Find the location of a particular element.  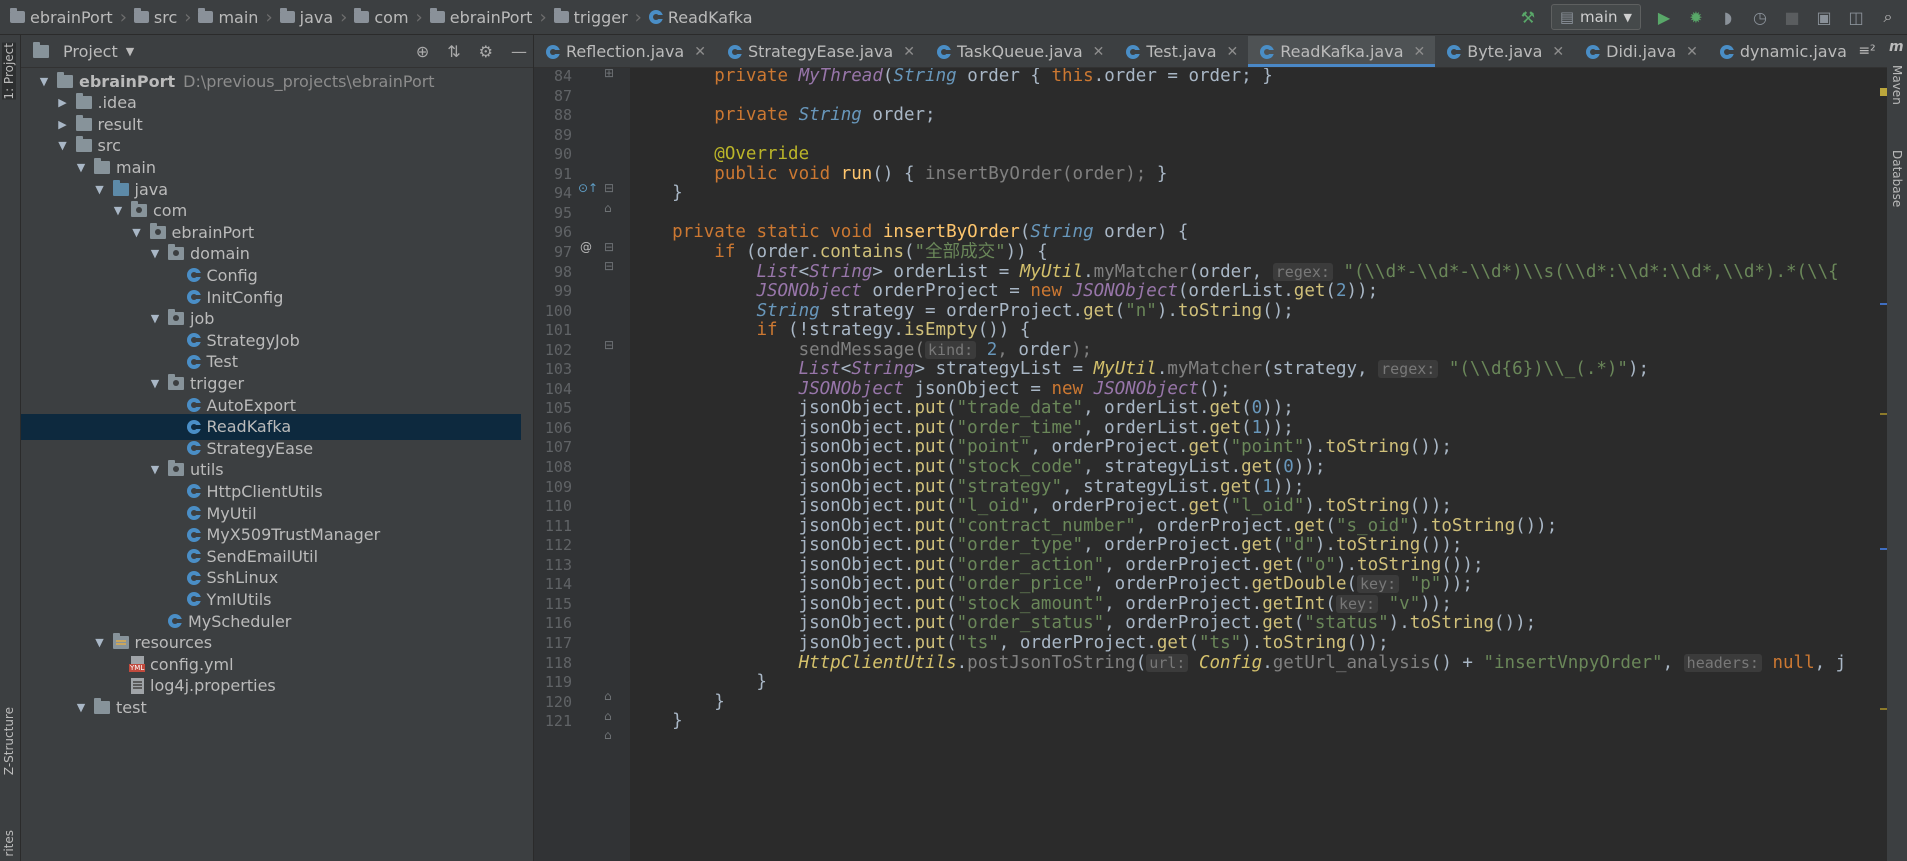

maven-tool-button: Maven is located at coordinates (1897, 85).